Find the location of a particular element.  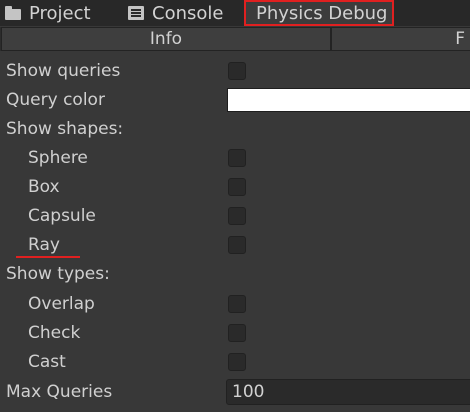

cast-label: Cast is located at coordinates (47, 362).